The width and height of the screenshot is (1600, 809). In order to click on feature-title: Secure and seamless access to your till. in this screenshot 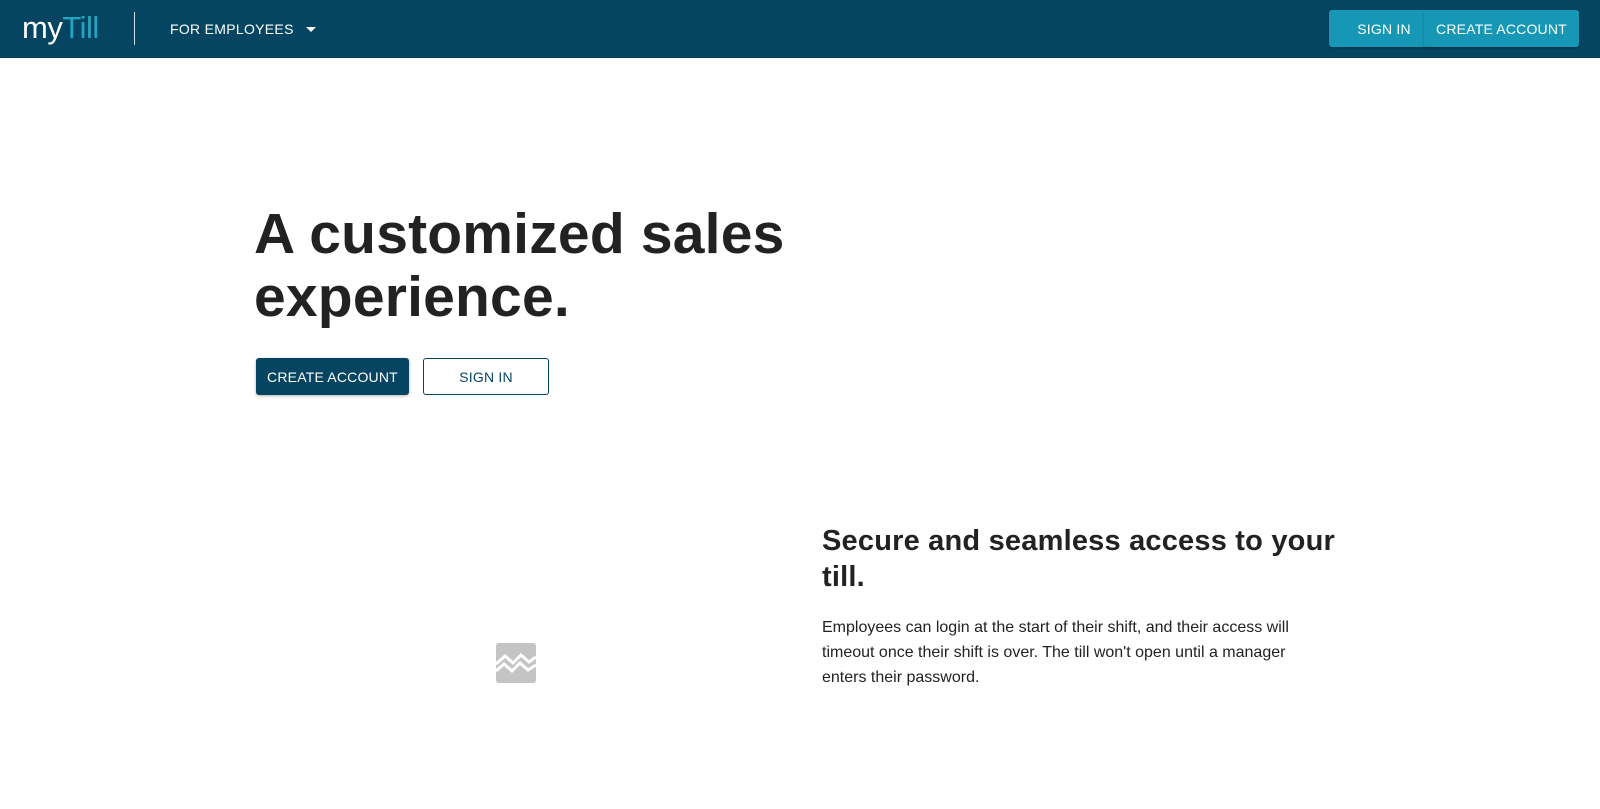, I will do `click(1078, 559)`.